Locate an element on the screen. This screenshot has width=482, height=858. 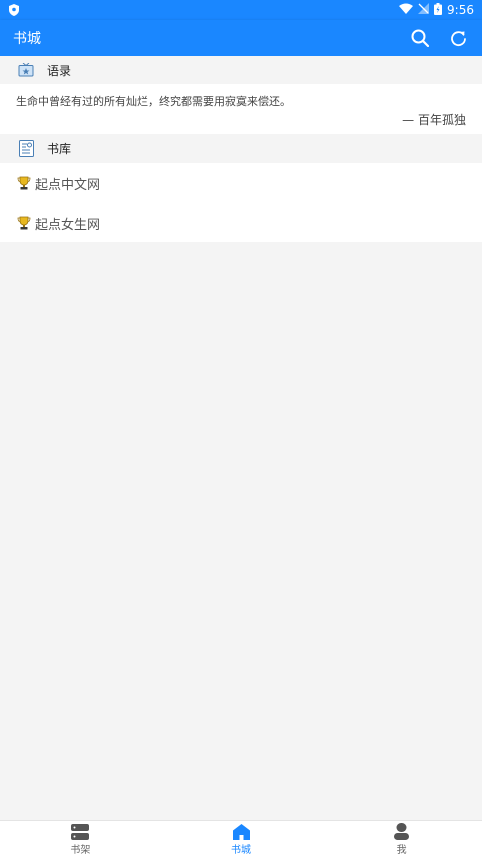
refresh-icon is located at coordinates (458, 38).